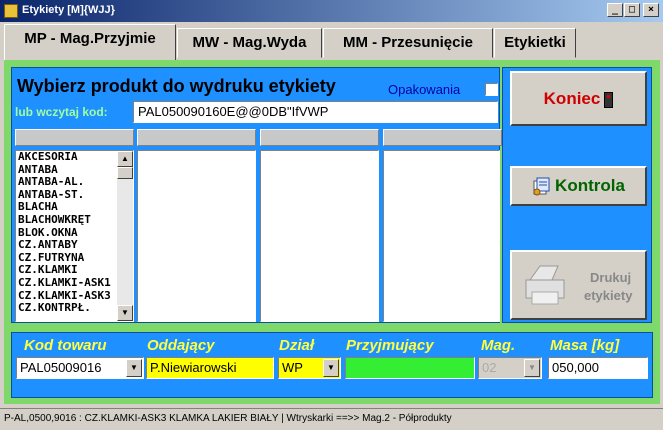  I want to click on scan-code-input: PAL050090160E@@0DB"IfVWP, so click(315, 112).